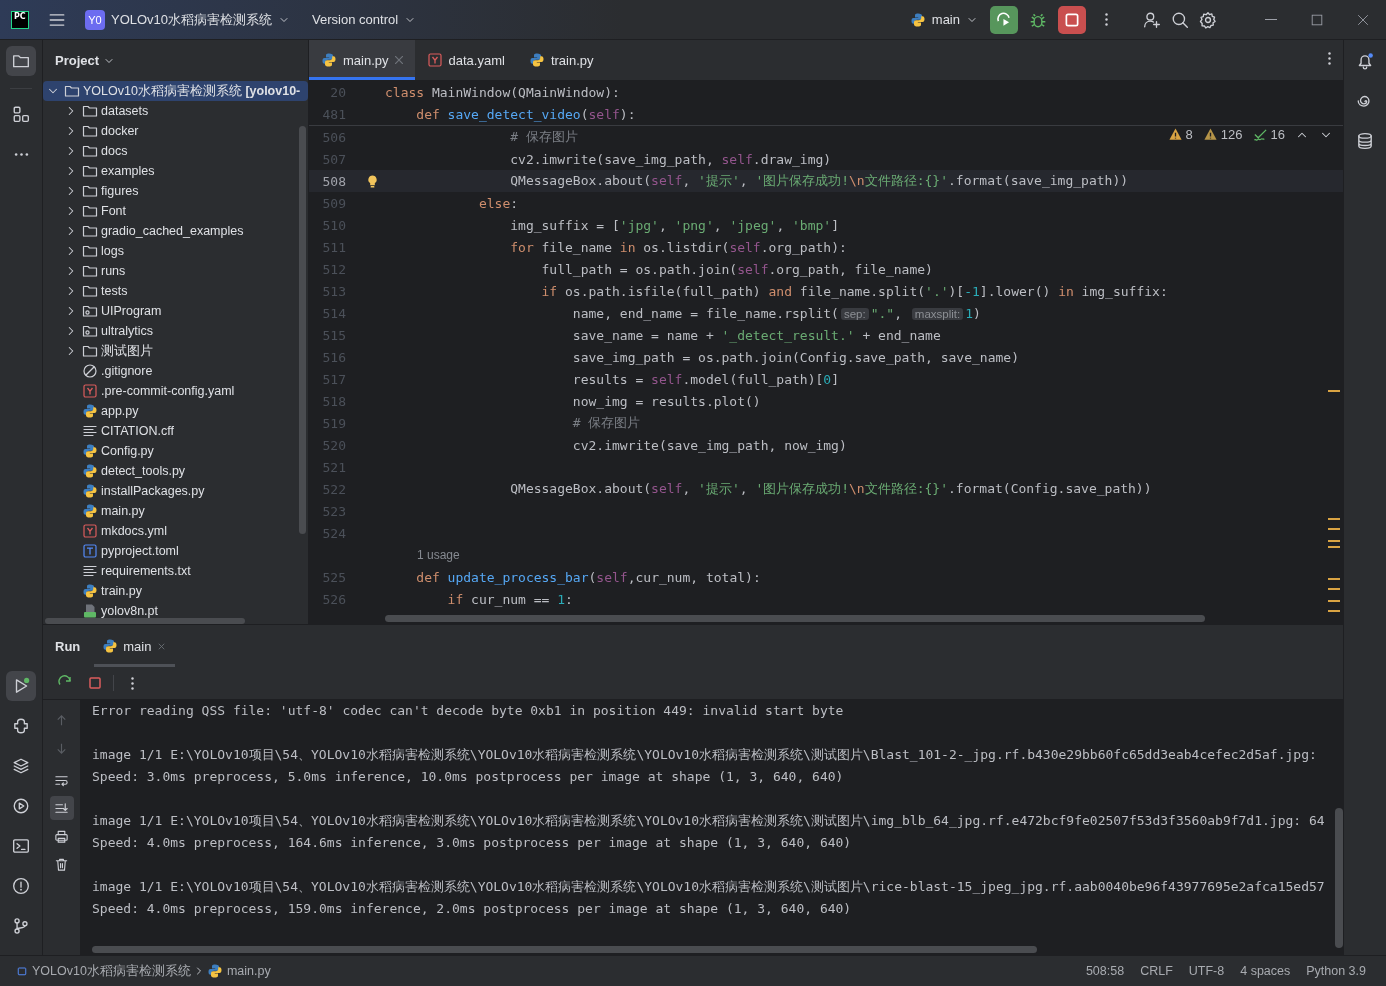 This screenshot has height=986, width=1386. What do you see at coordinates (175, 371) in the screenshot?
I see `tree-item: .gitignore` at bounding box center [175, 371].